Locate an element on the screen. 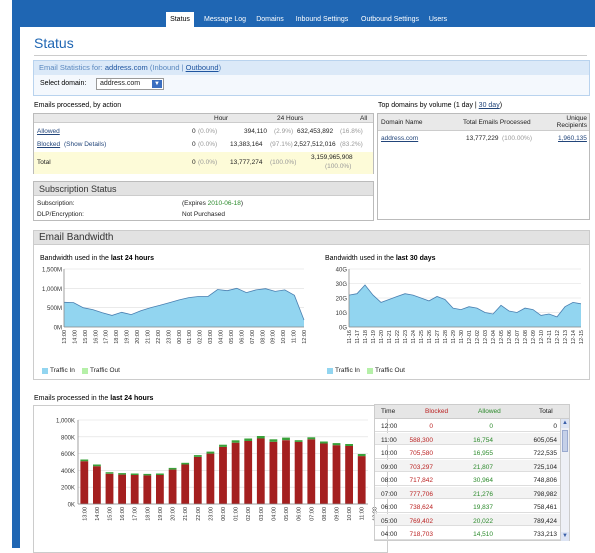 This screenshot has width=595, height=553. y-tick-label: 1,500M is located at coordinates (52, 271).